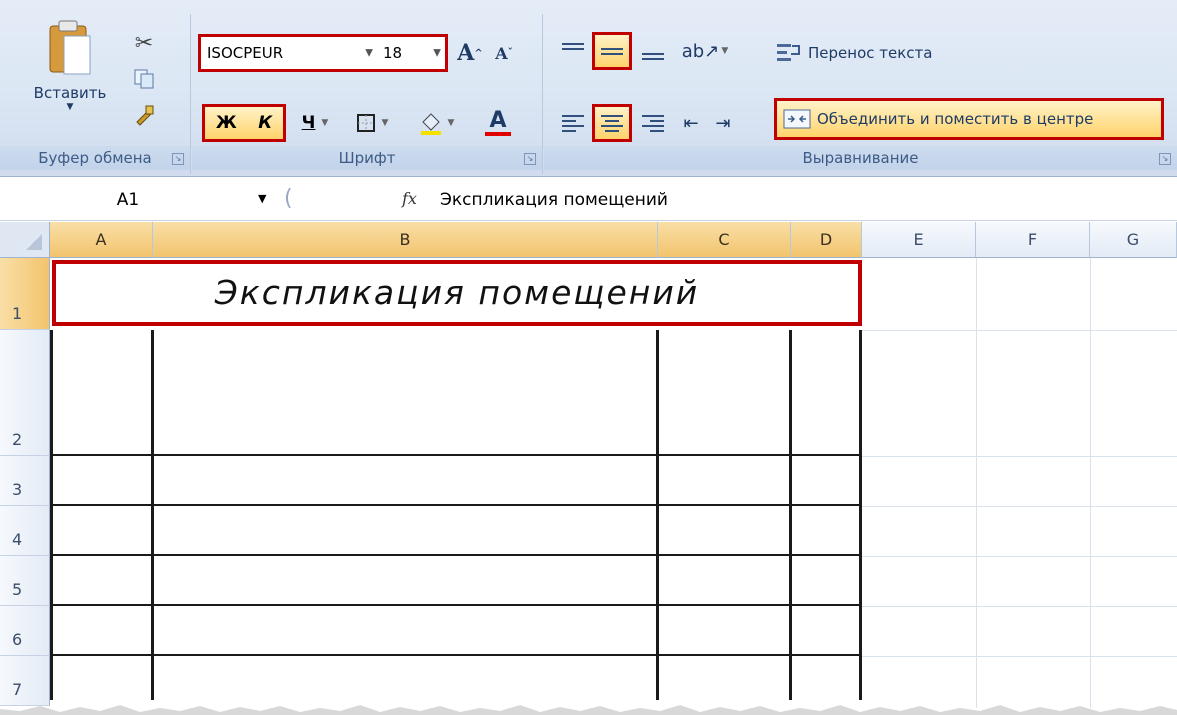 The image size is (1177, 715). I want to click on format-painter-button, so click(144, 115).